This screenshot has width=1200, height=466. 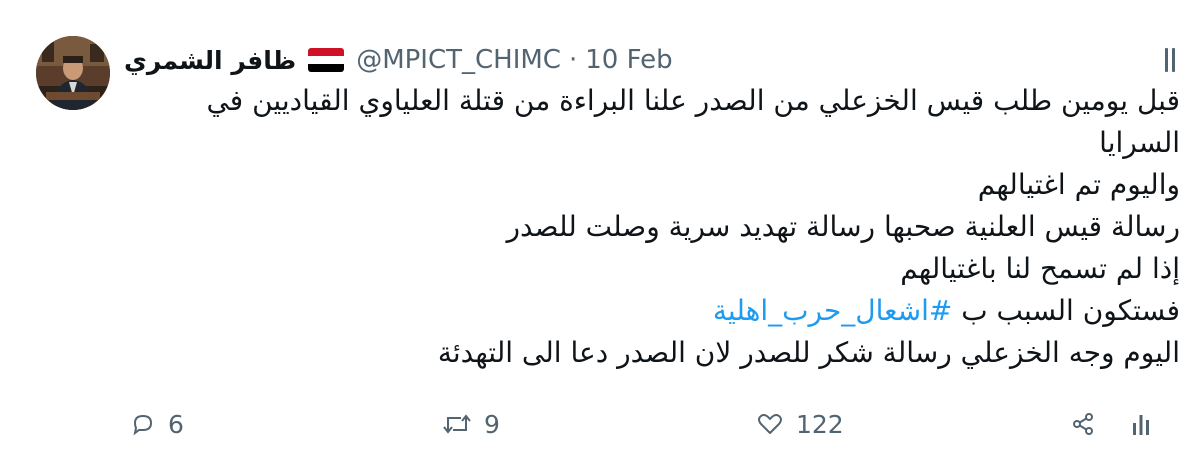 I want to click on tweet-header: ظافر الشمري @MPICT_CHIMC · 10 Feb, so click(x=398, y=60).